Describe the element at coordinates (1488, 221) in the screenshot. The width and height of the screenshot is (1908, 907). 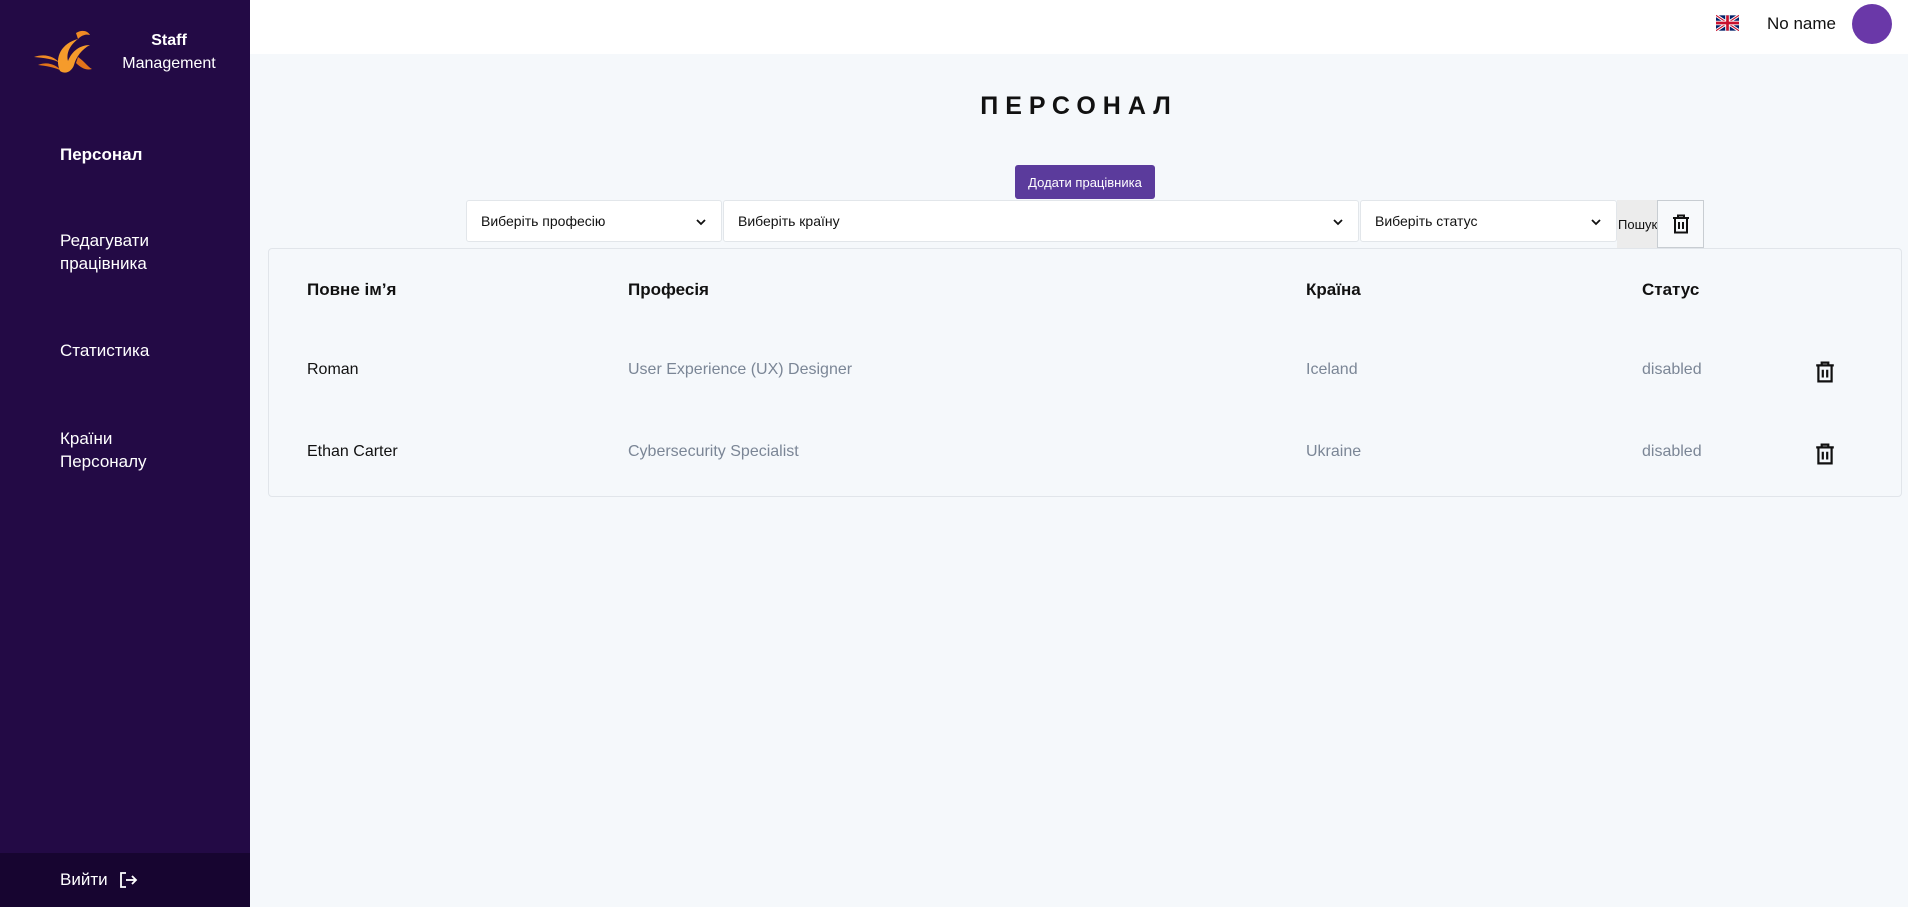
I see `status-select: Виберіть статус` at that location.